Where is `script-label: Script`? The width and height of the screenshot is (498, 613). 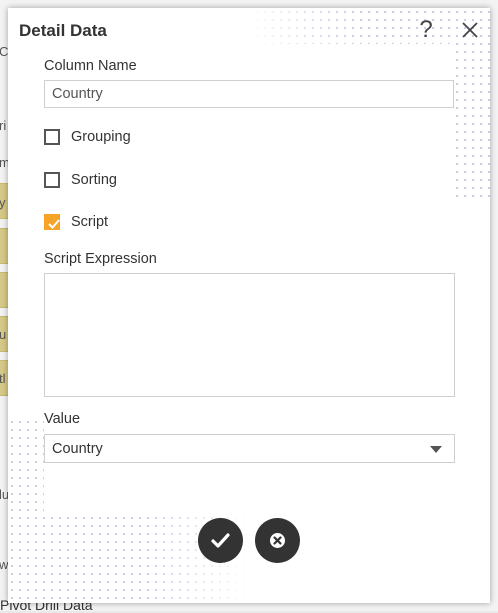
script-label: Script is located at coordinates (90, 222).